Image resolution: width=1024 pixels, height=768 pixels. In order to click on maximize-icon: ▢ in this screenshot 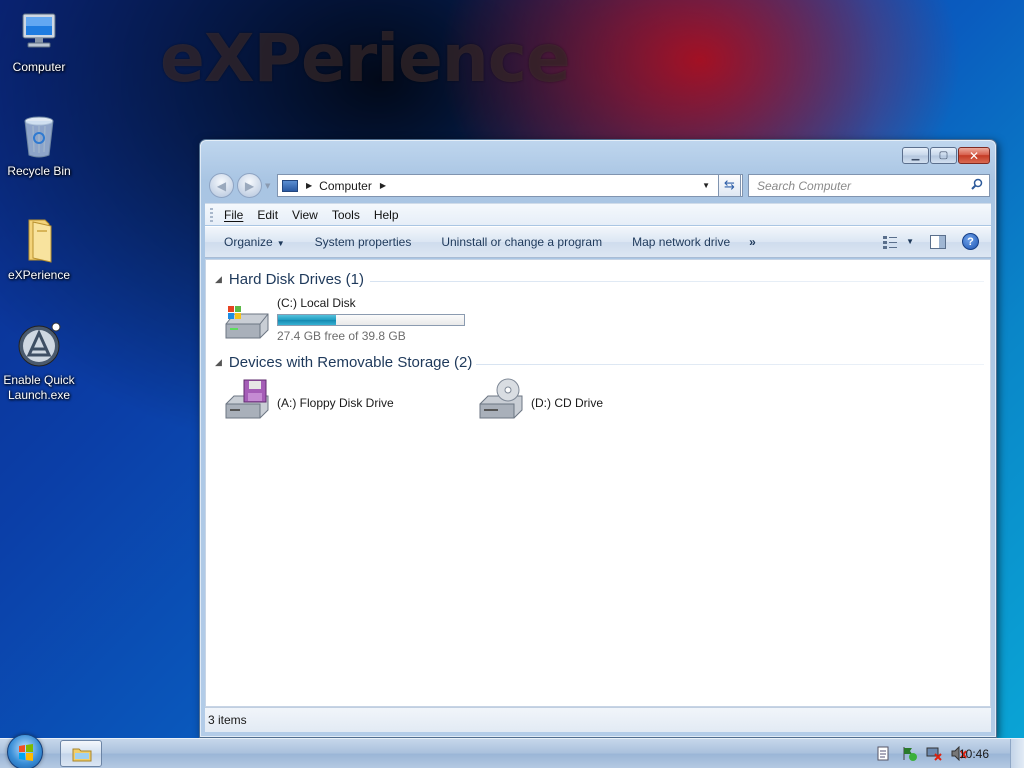, I will do `click(943, 155)`.